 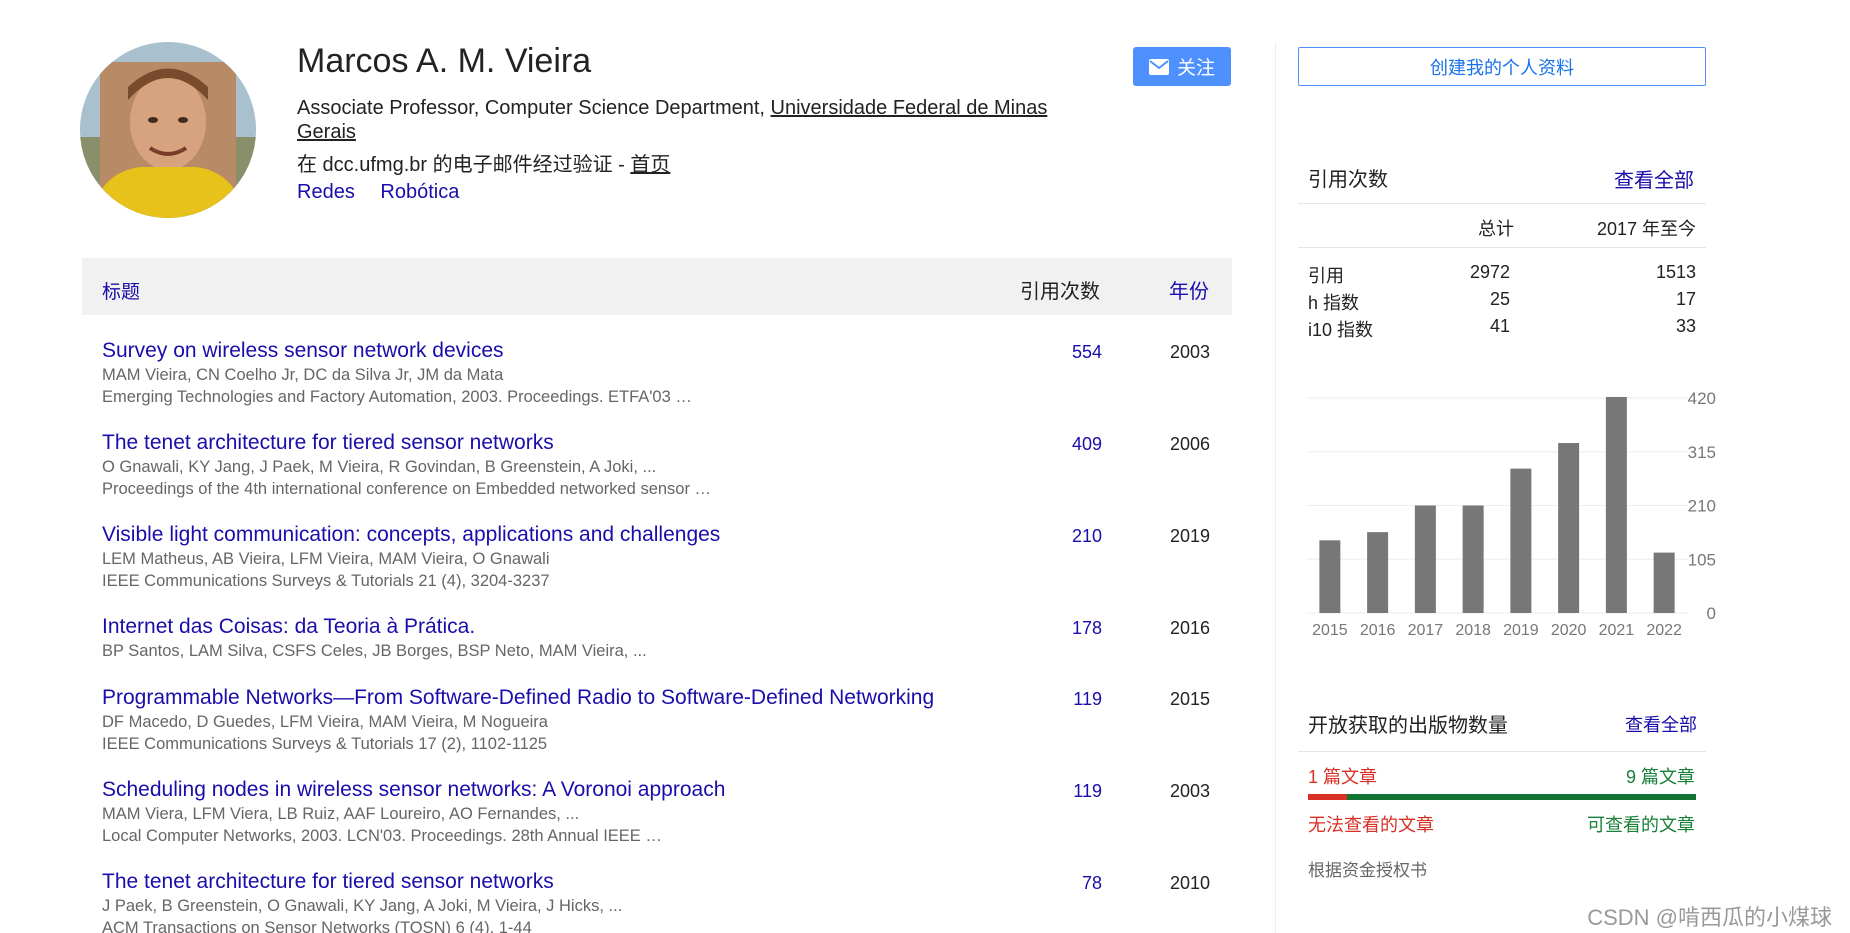 I want to click on available-count: 9 篇文章, so click(x=1660, y=776).